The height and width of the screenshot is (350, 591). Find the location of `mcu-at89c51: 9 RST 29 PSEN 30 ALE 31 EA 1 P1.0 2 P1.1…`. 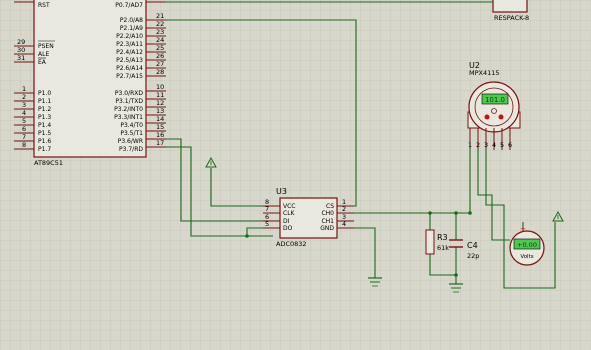

mcu-at89c51: 9 RST 29 PSEN 30 ALE 31 EA 1 P1.0 2 P1.1… is located at coordinates (90, 83).